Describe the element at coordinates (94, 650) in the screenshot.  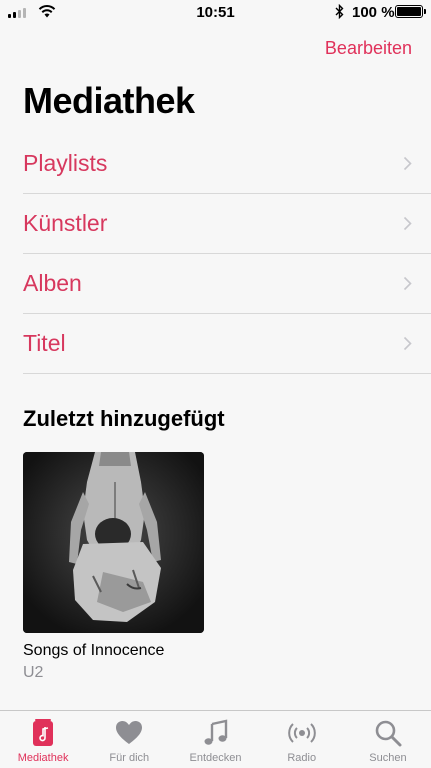
I see `album-title: Songs of Innocence` at that location.